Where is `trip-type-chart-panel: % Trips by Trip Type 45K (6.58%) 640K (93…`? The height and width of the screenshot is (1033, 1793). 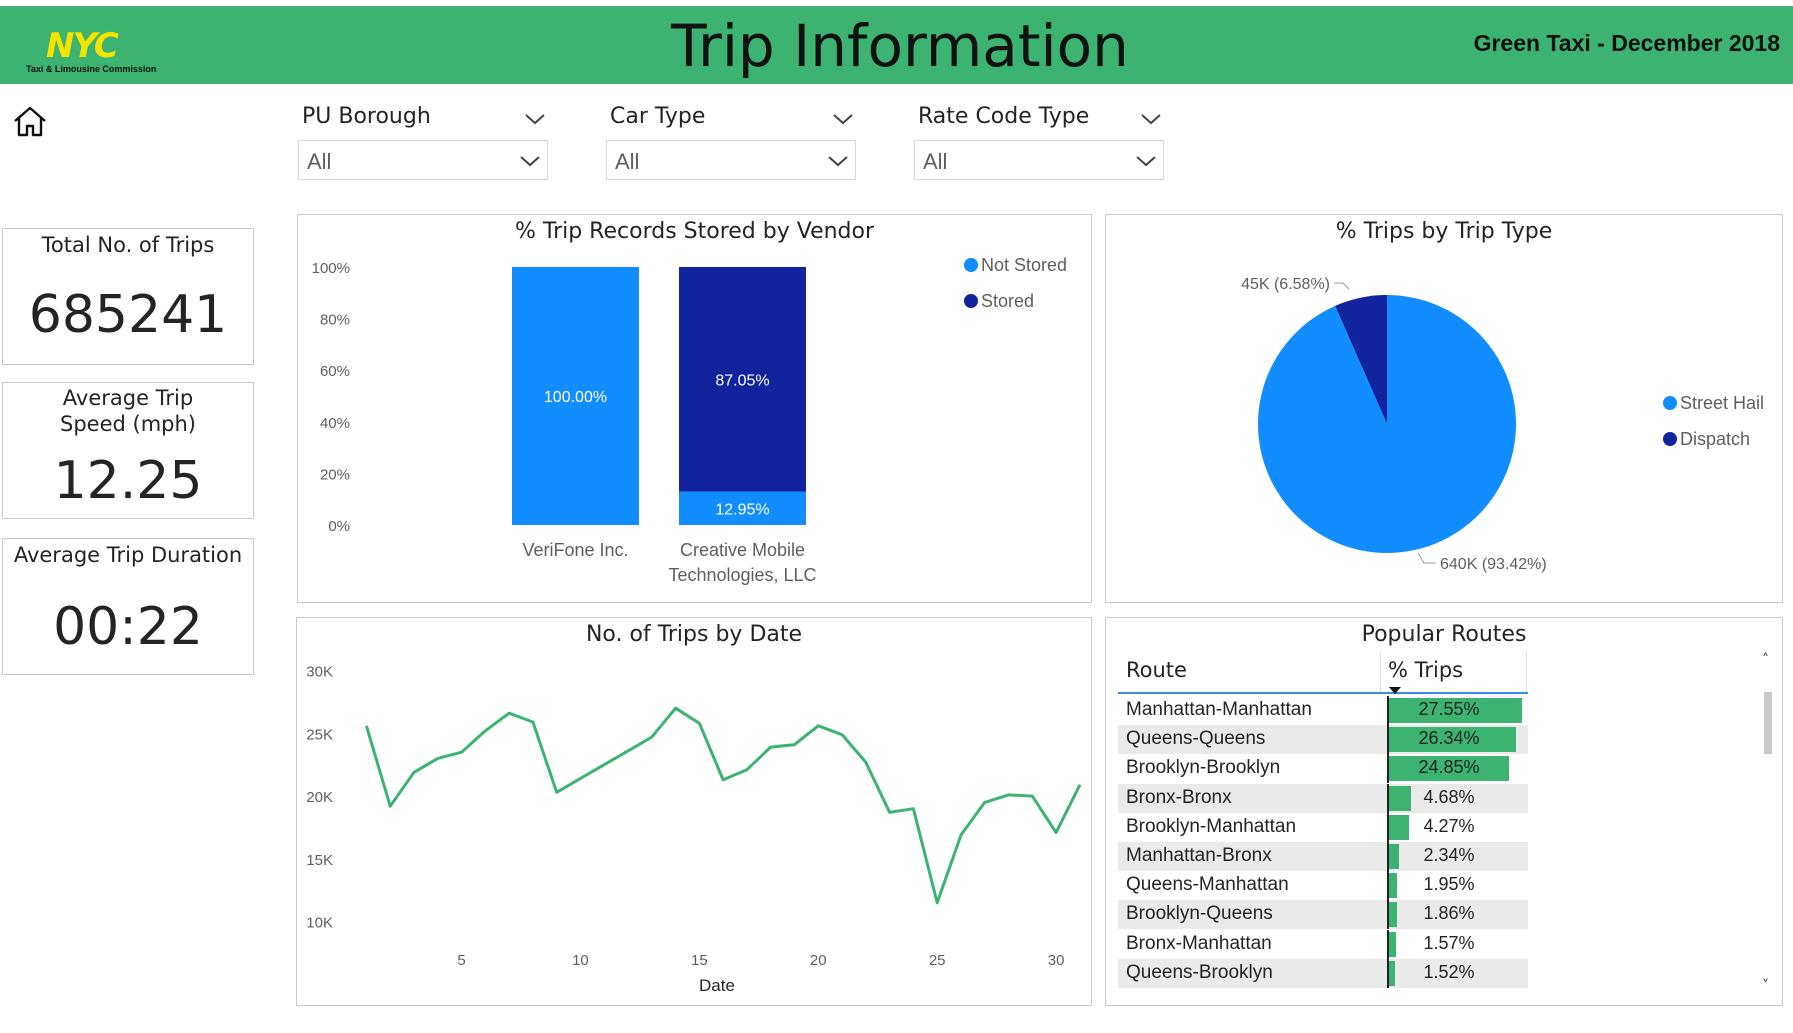 trip-type-chart-panel: % Trips by Trip Type 45K (6.58%) 640K (93… is located at coordinates (1444, 408).